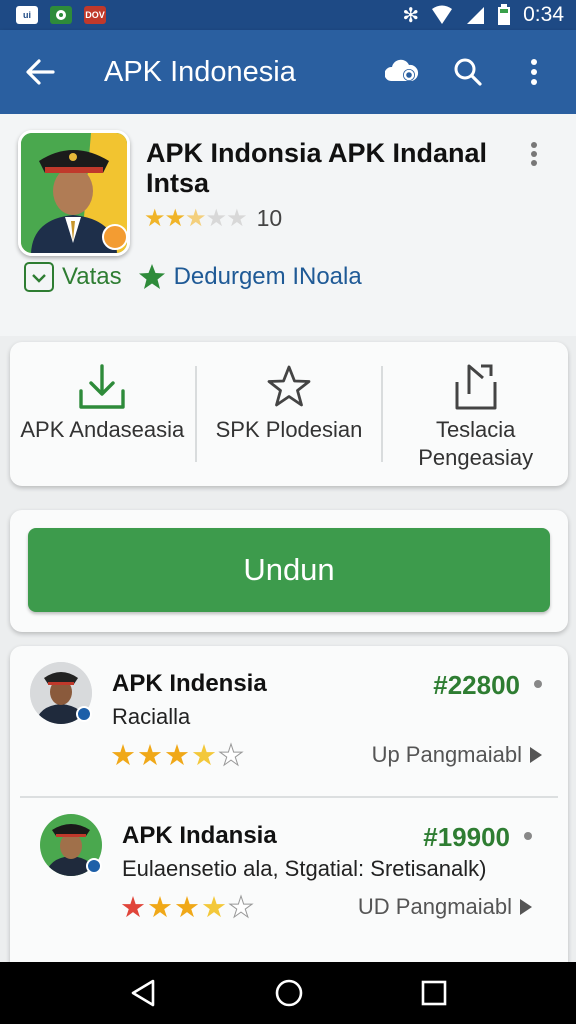 This screenshot has width=576, height=1024. What do you see at coordinates (27, 15) in the screenshot?
I see `notification-icon-ui: ui` at bounding box center [27, 15].